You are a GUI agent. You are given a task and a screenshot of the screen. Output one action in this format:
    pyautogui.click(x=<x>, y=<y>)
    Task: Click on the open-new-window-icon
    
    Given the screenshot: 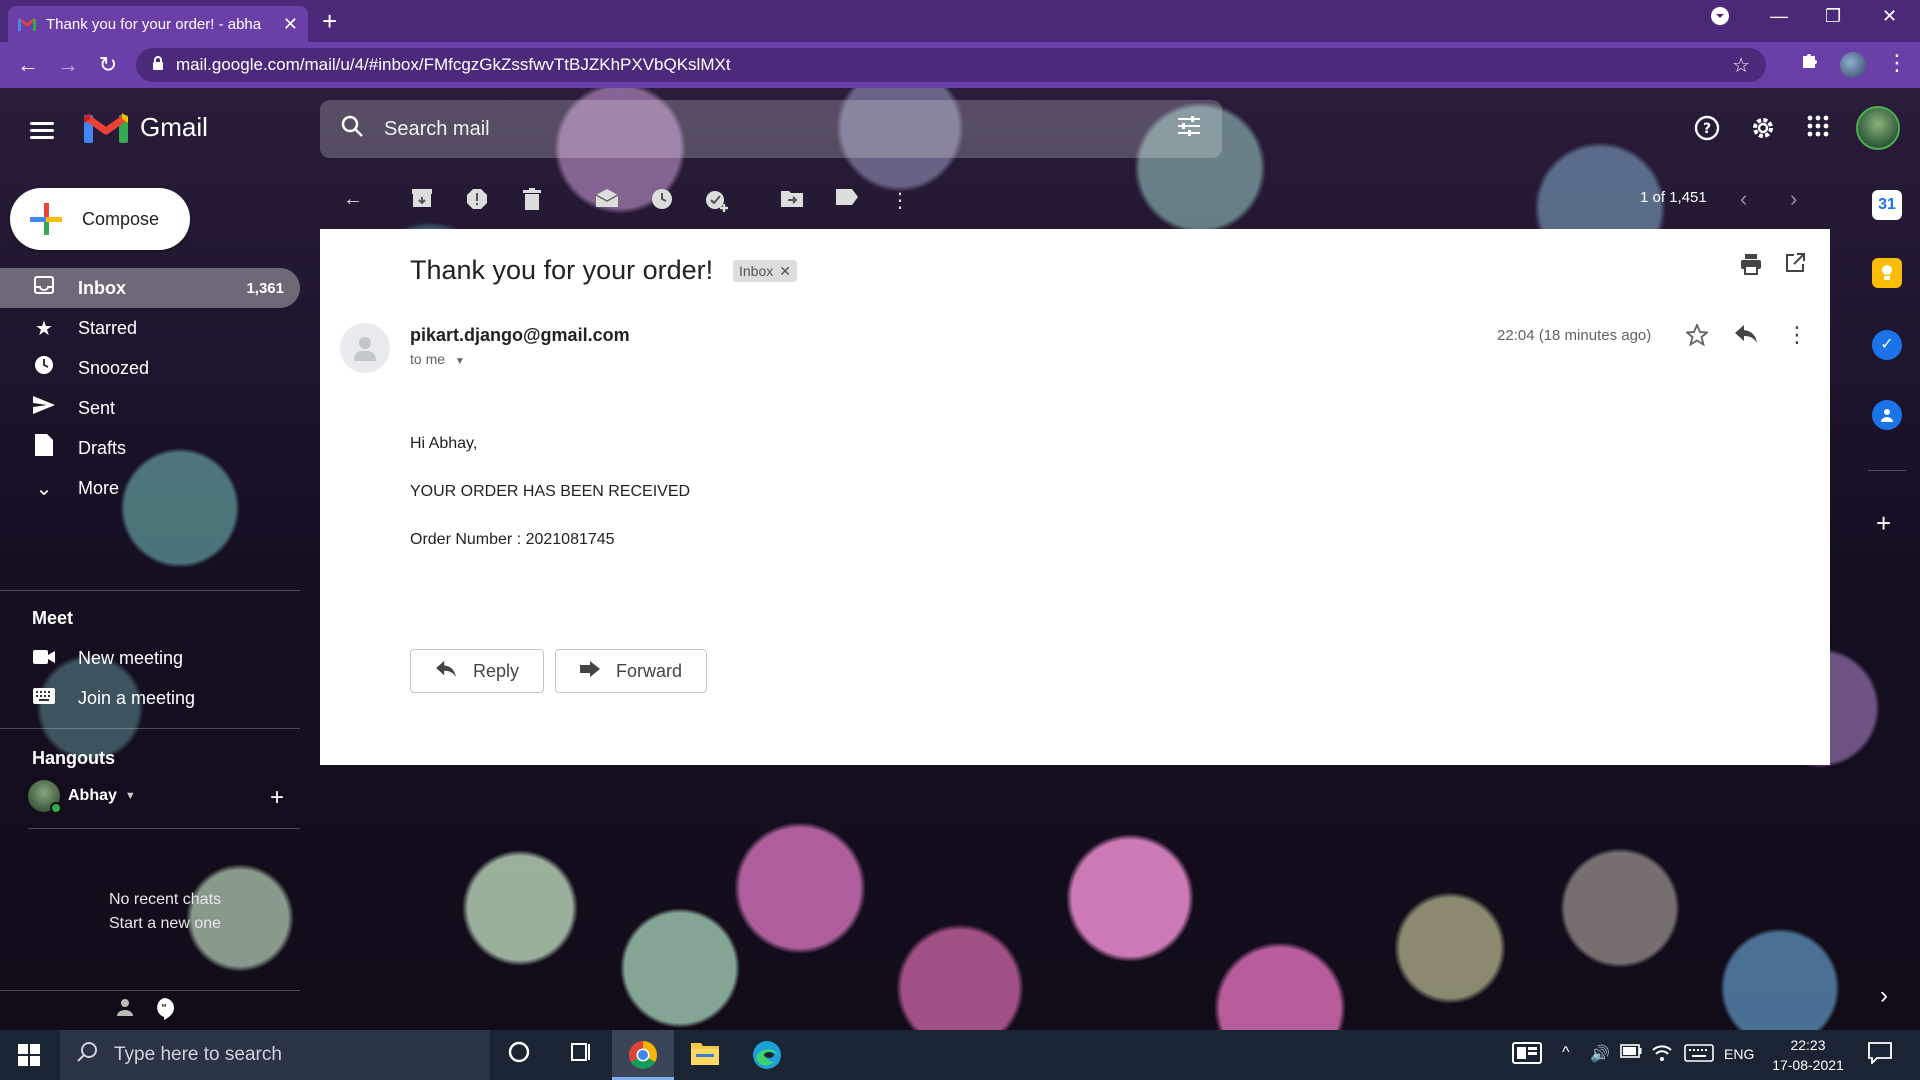 What is the action you would take?
    pyautogui.click(x=1795, y=266)
    